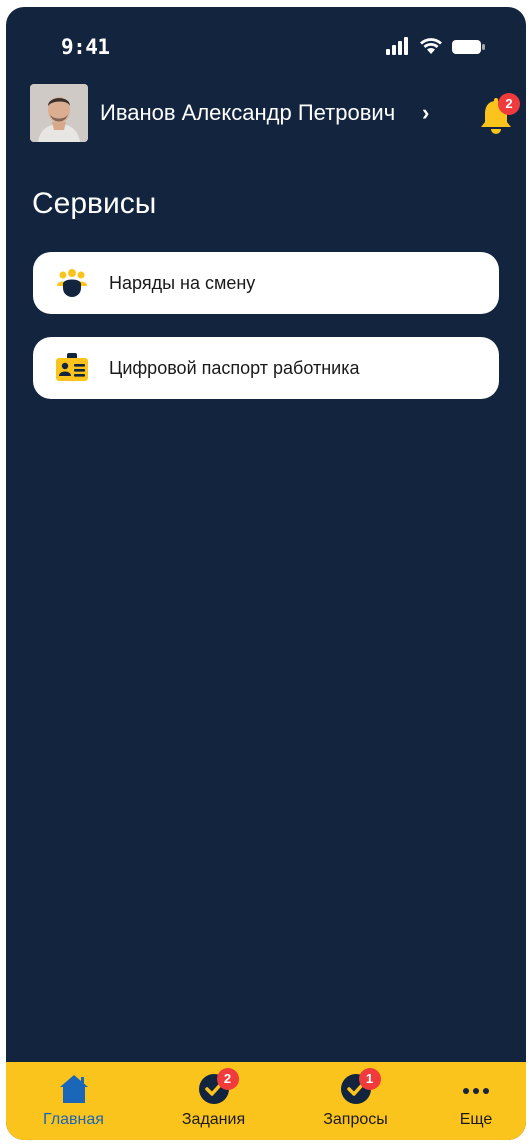 The width and height of the screenshot is (532, 1147). I want to click on battery-icon, so click(468, 47).